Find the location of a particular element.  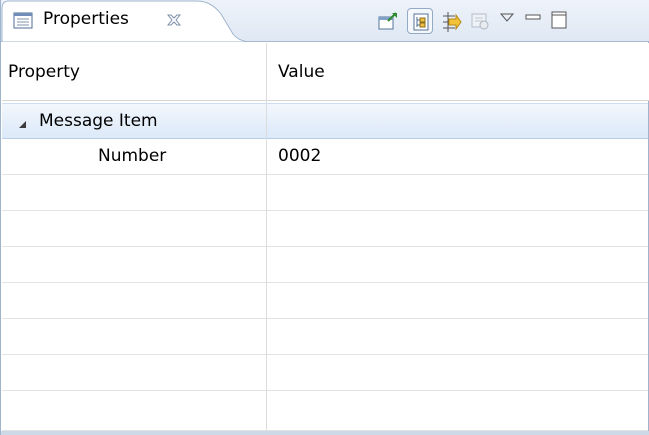

column-header-label: Property is located at coordinates (44, 72).